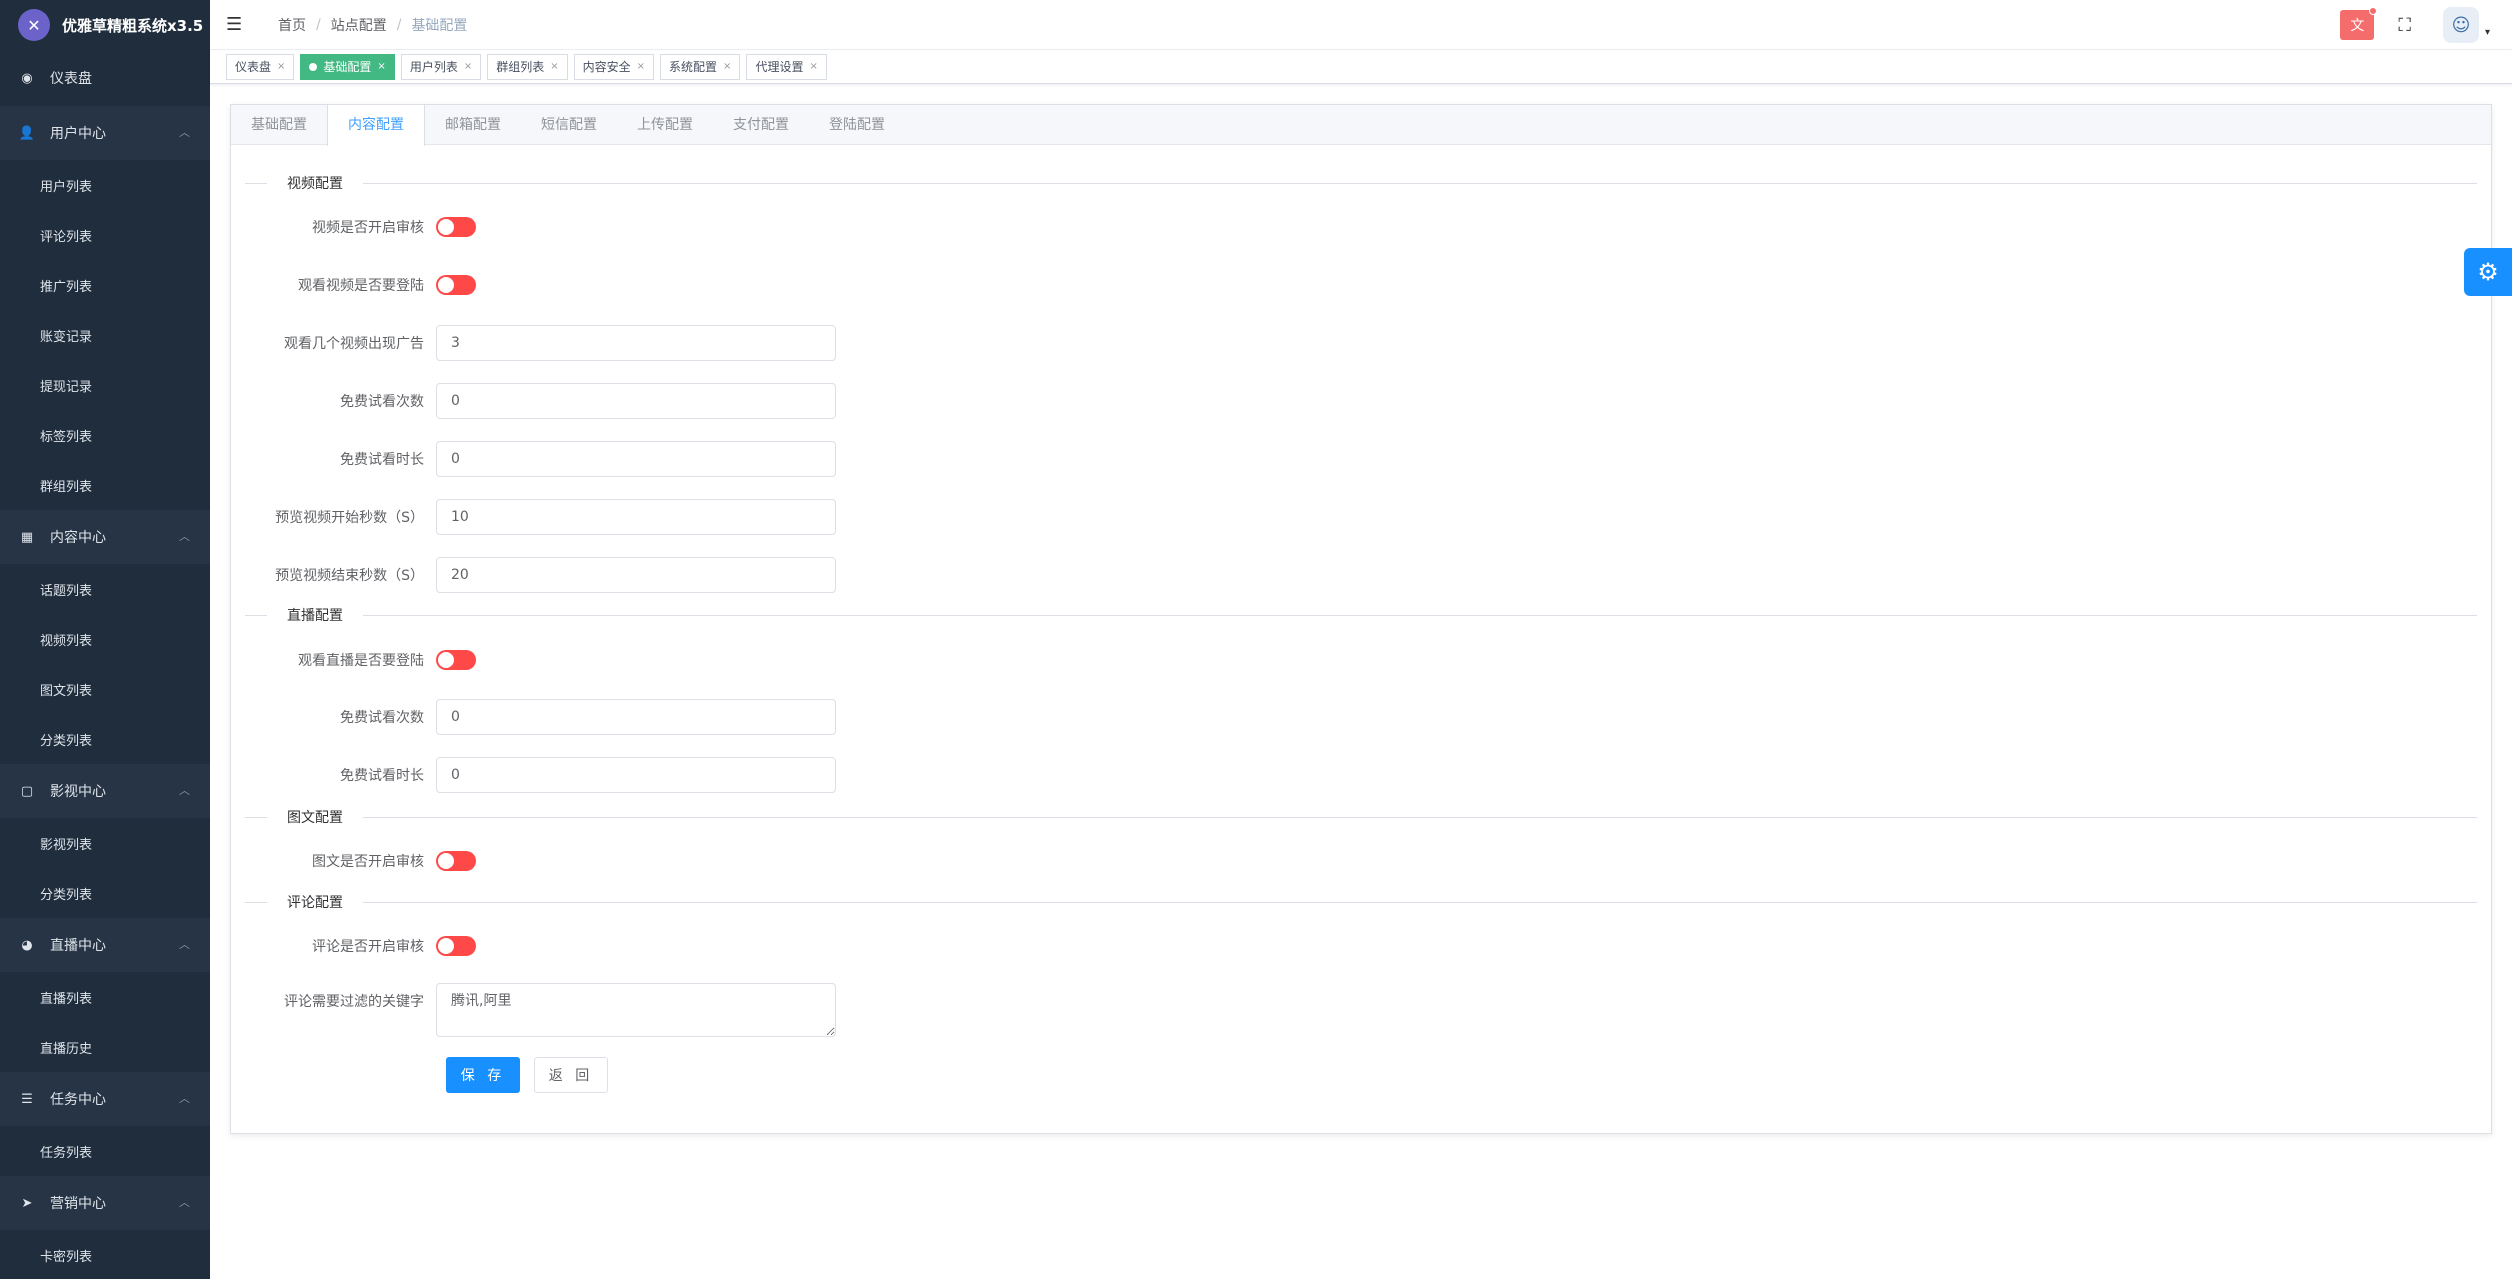  Describe the element at coordinates (292, 25) in the screenshot. I see `breadcrumb-home: 首页` at that location.